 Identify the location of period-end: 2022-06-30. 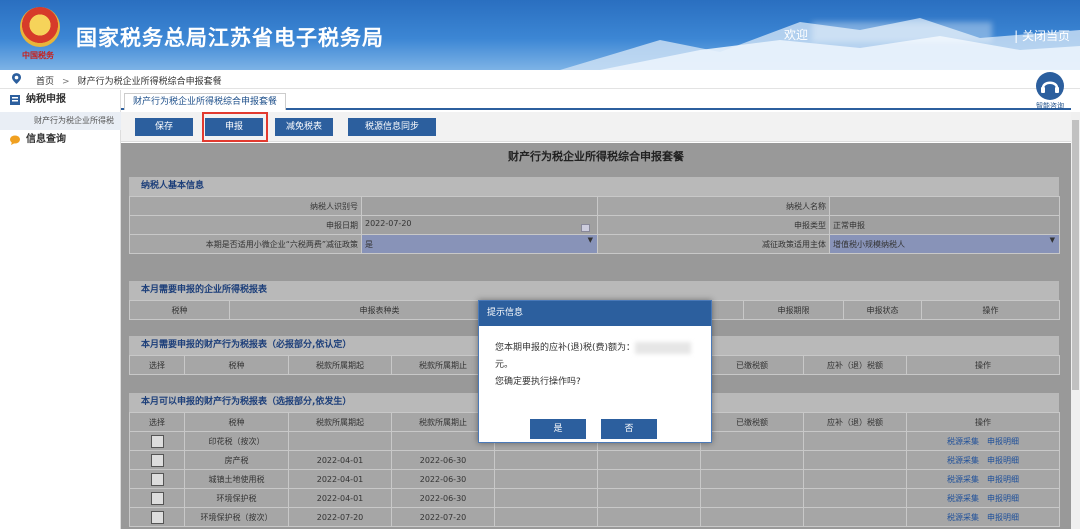
(443, 498).